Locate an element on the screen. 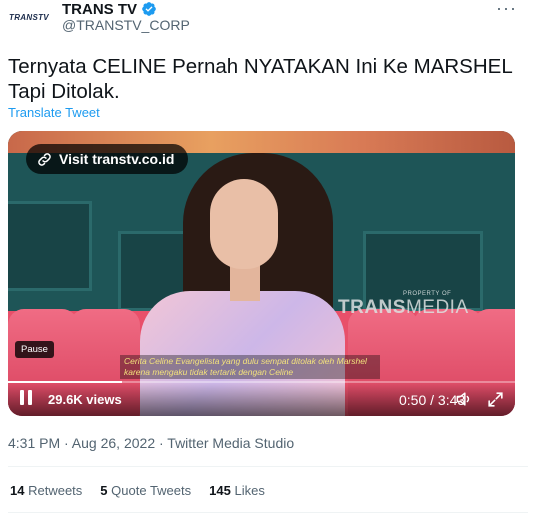 This screenshot has height=517, width=535. retweets-label: Retweets is located at coordinates (55, 490).